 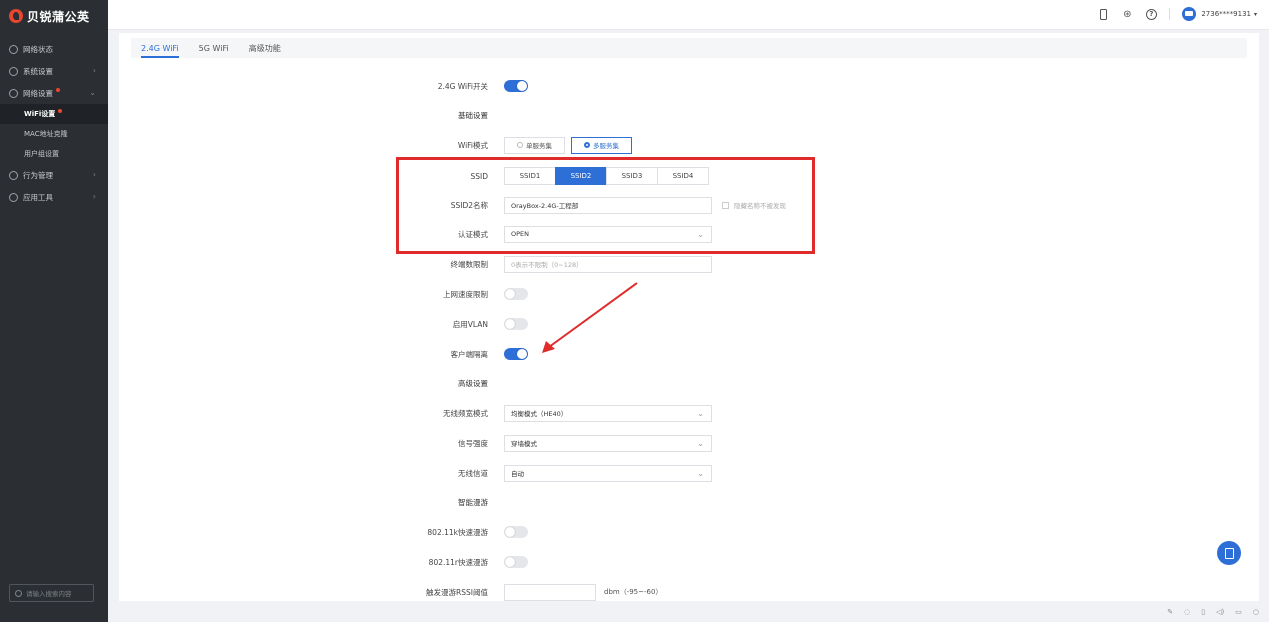 What do you see at coordinates (517, 474) in the screenshot?
I see `channel-value: 自动` at bounding box center [517, 474].